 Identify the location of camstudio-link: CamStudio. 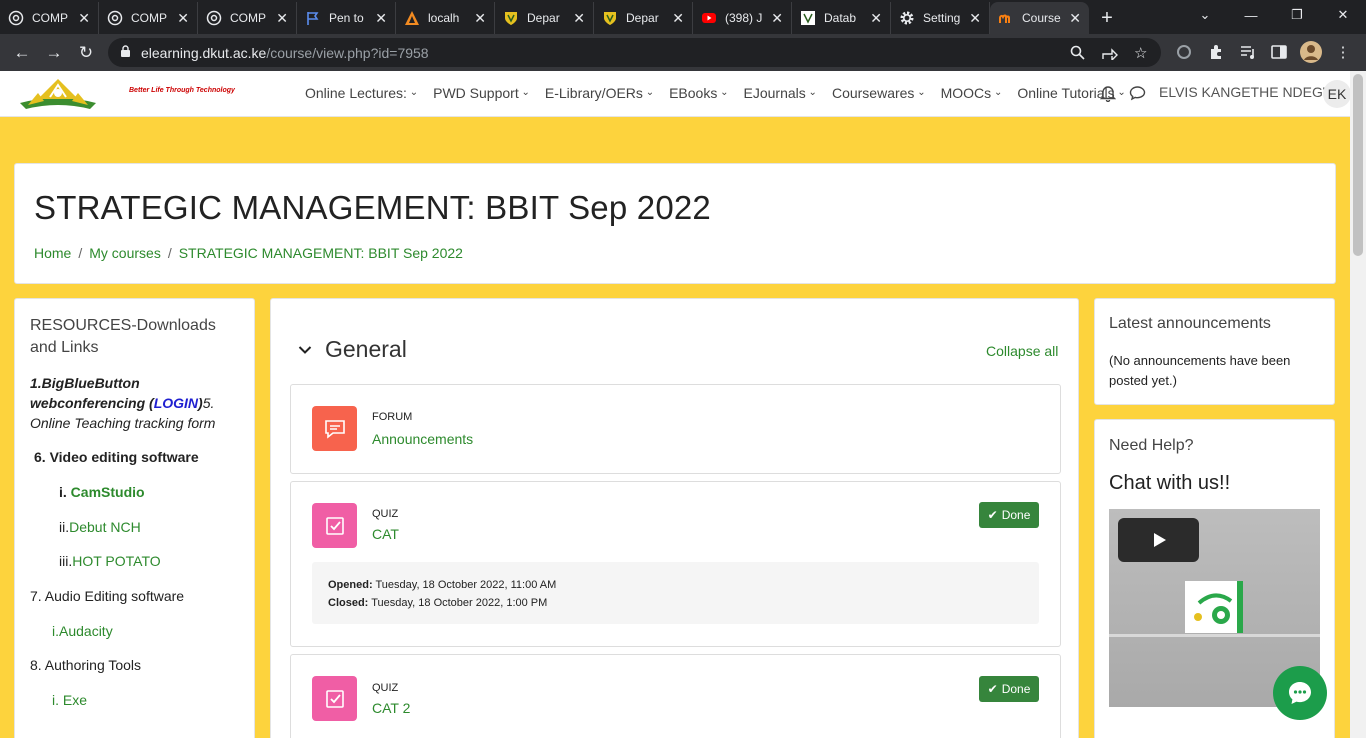
(108, 492).